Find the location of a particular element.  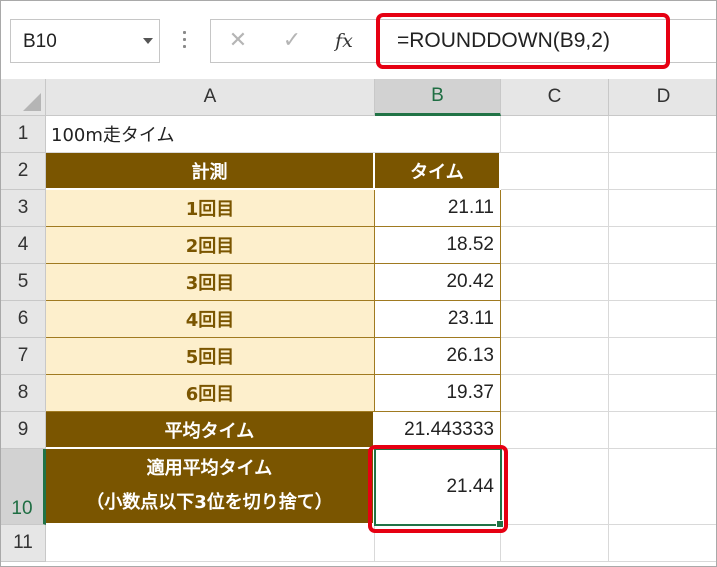

select-all-icon is located at coordinates (32, 102).